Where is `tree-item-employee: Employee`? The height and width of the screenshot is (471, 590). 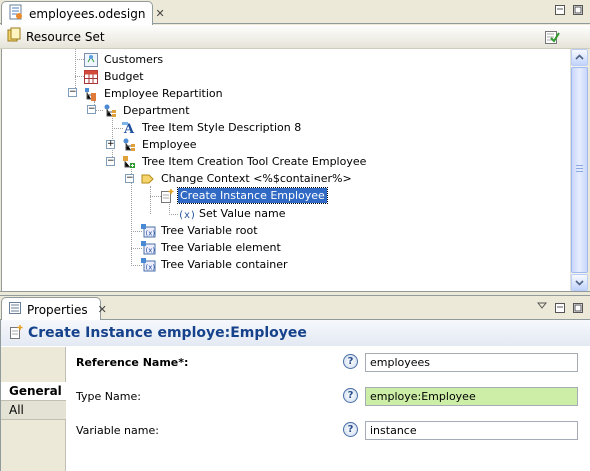 tree-item-employee: Employee is located at coordinates (159, 144).